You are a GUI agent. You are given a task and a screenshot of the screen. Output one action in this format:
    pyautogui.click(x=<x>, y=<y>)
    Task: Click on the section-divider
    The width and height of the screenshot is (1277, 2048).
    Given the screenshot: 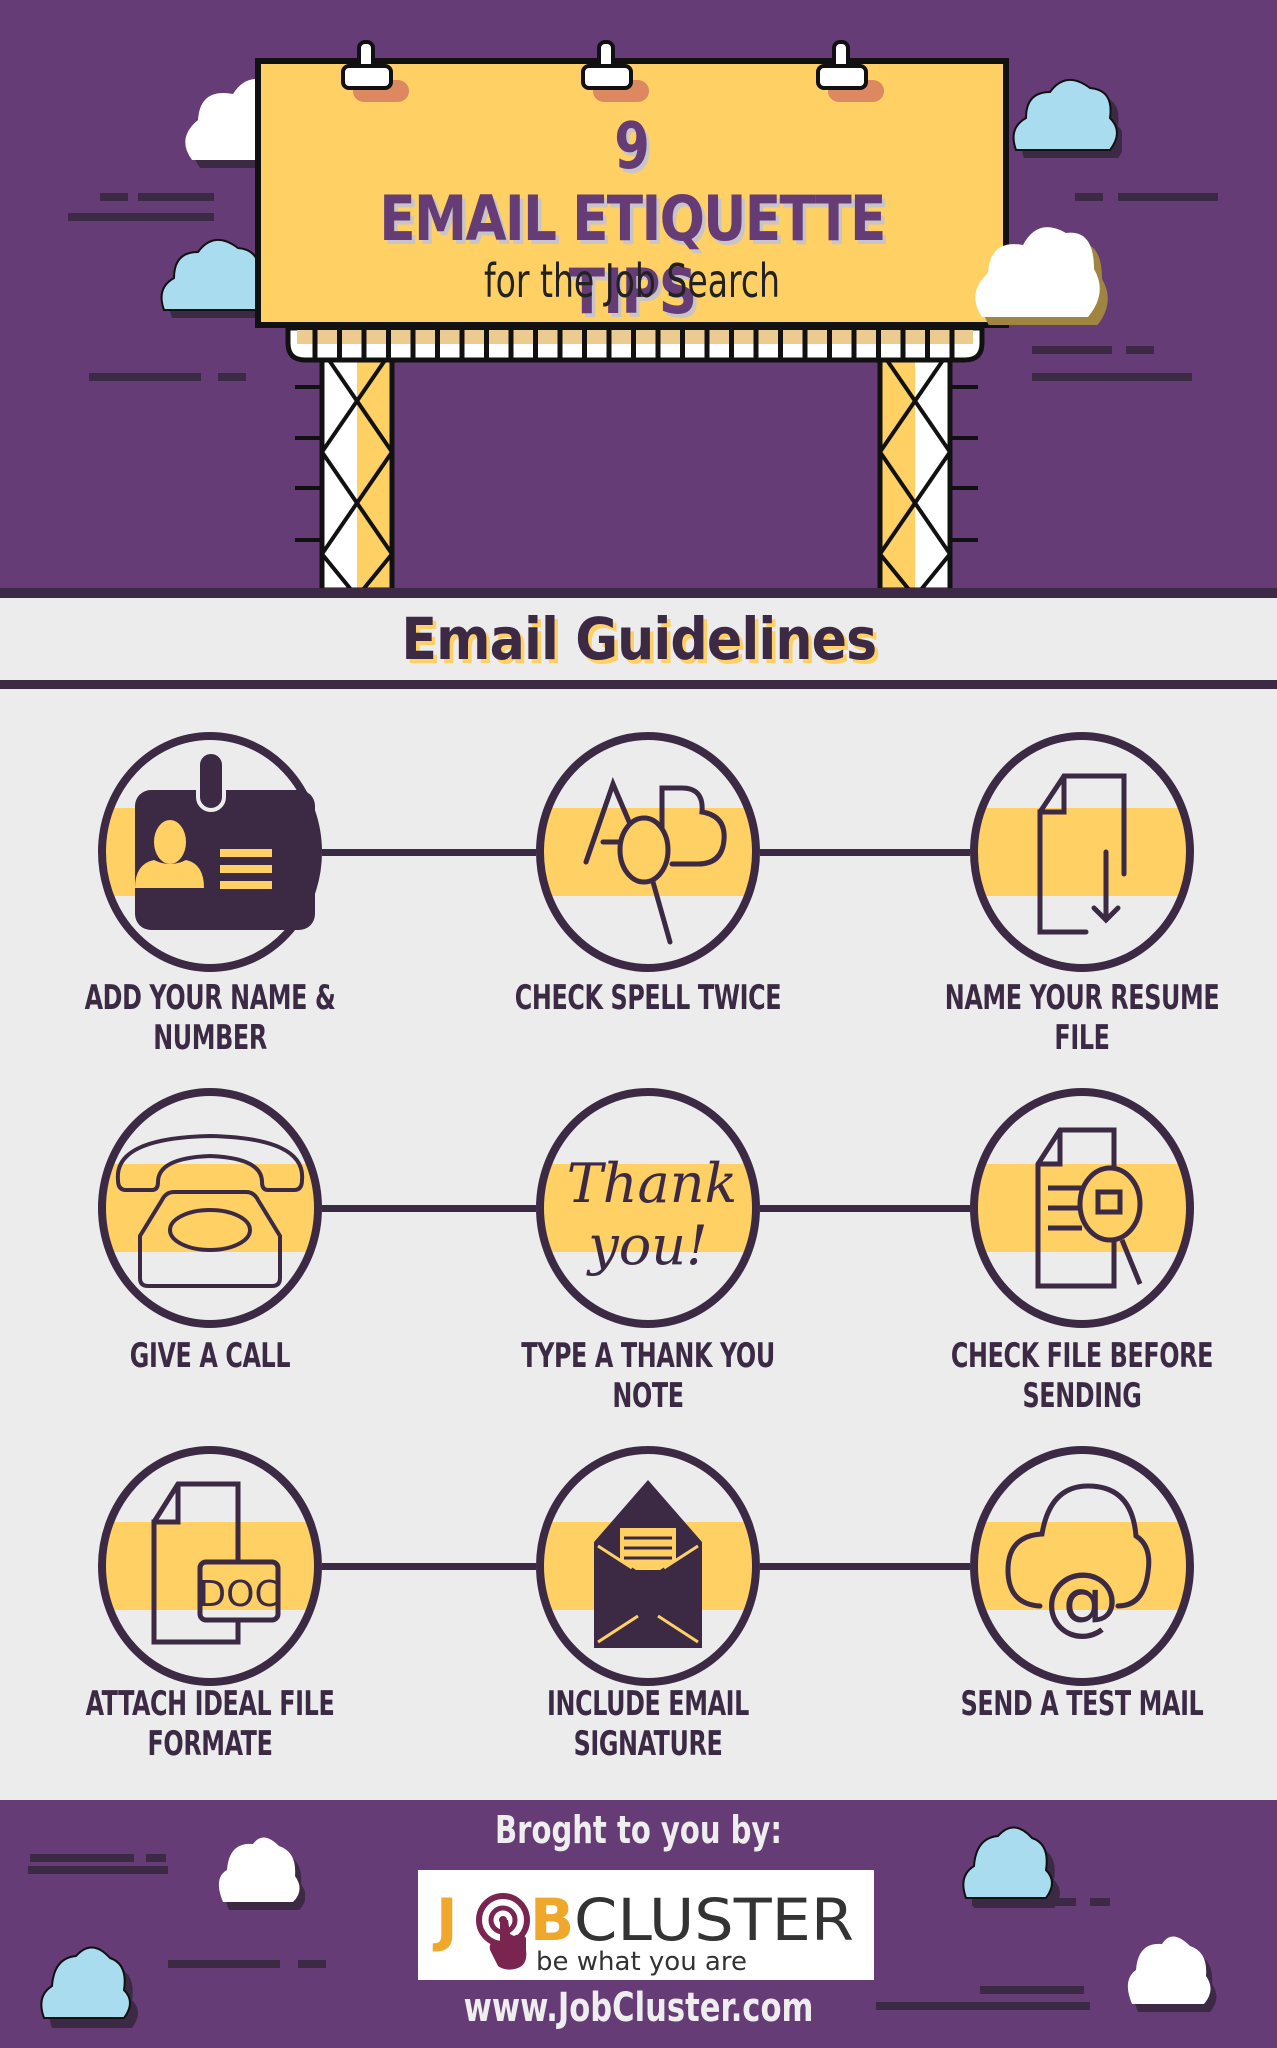 What is the action you would take?
    pyautogui.click(x=638, y=684)
    